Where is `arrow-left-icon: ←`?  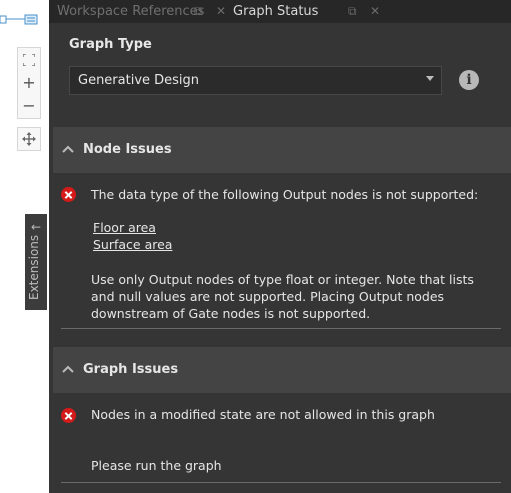 arrow-left-icon: ← is located at coordinates (36, 227).